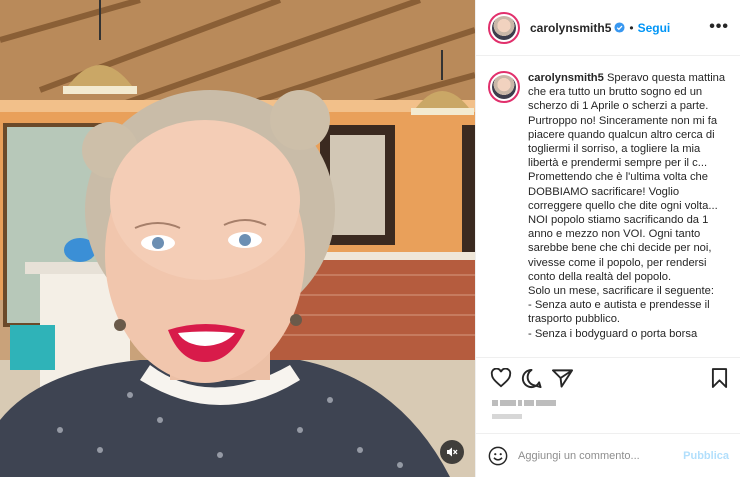 The height and width of the screenshot is (477, 740). What do you see at coordinates (619, 27) in the screenshot?
I see `verified-badge-icon` at bounding box center [619, 27].